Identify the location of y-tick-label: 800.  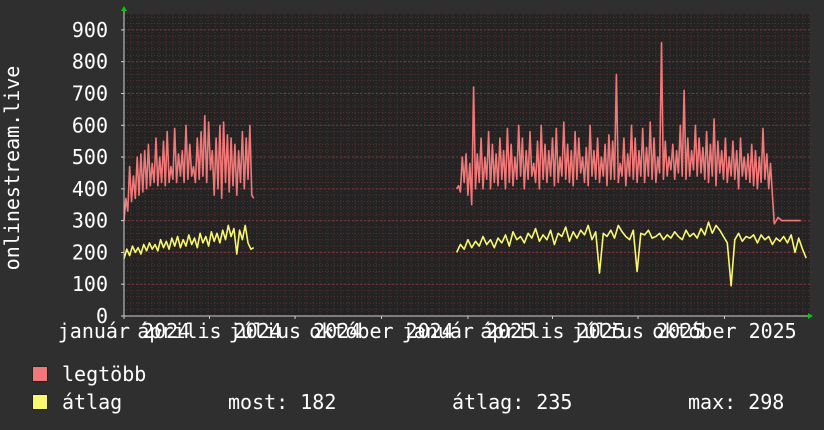
(90, 62).